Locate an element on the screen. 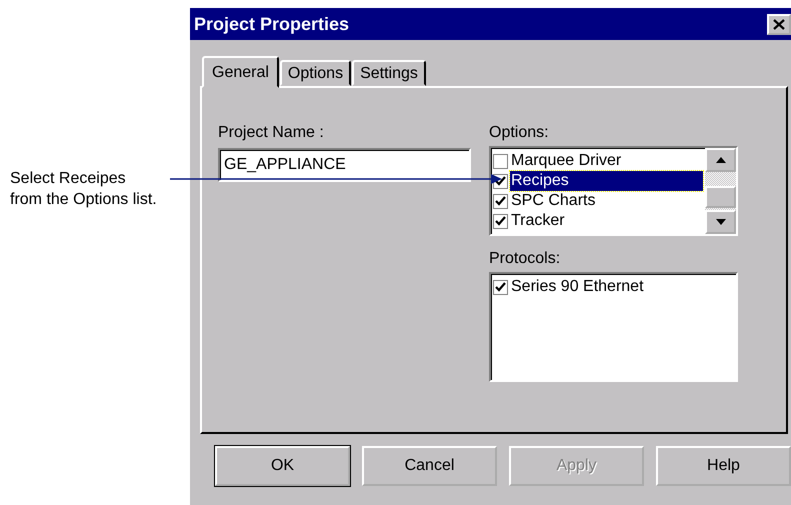  tab: Options is located at coordinates (316, 73).